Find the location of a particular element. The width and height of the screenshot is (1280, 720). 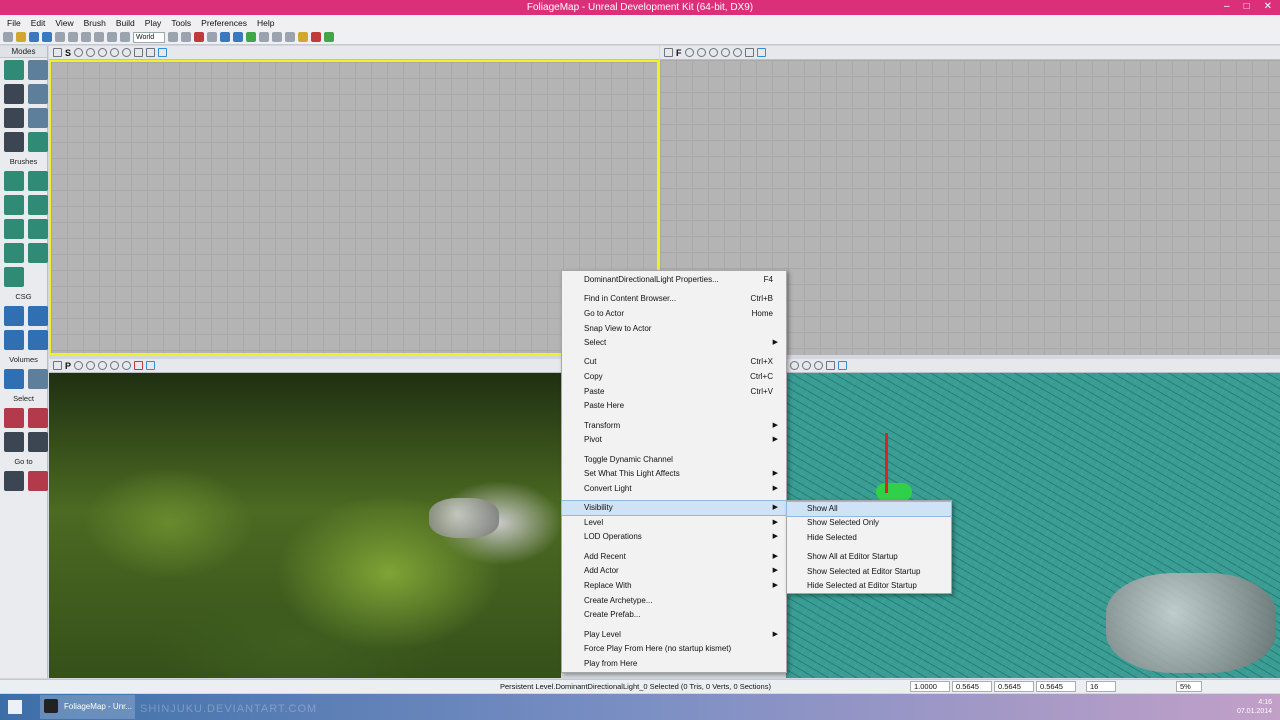

goto-builder-brush-icon is located at coordinates (38, 481).